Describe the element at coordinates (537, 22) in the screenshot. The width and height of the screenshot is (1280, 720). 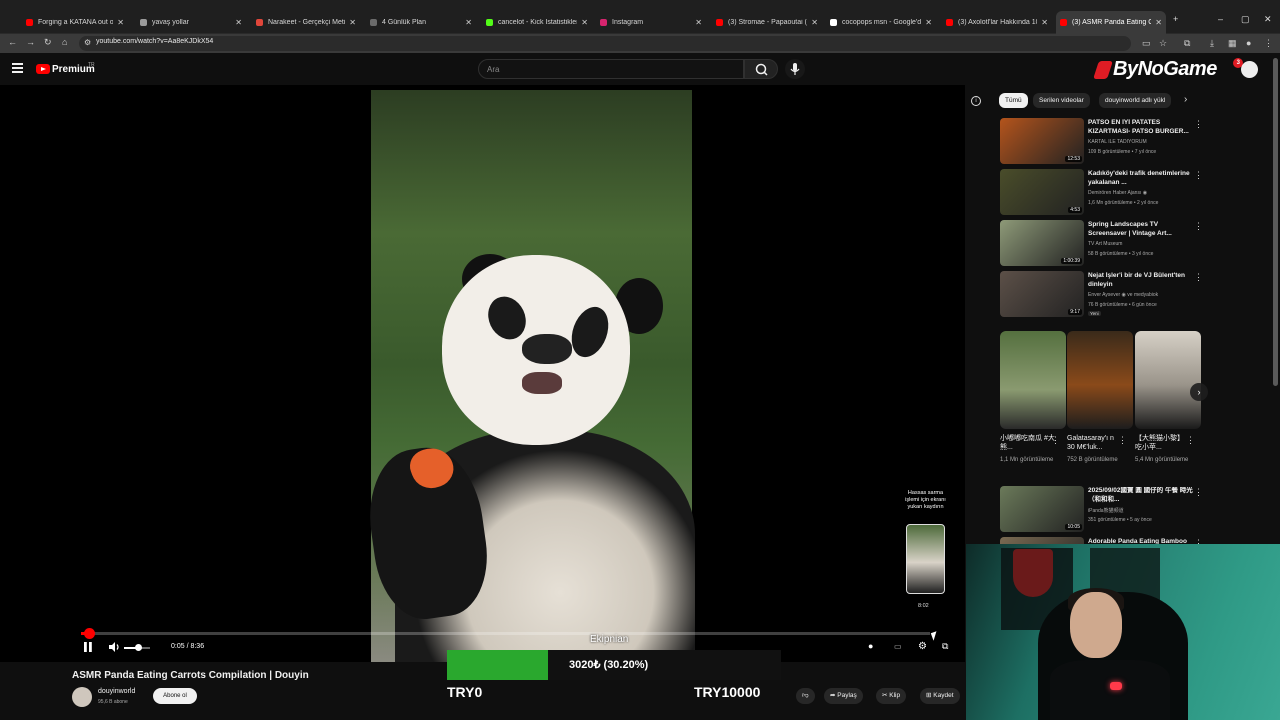
I see `browser-tab: cancelot - Kick İstatistikleri ✕` at that location.